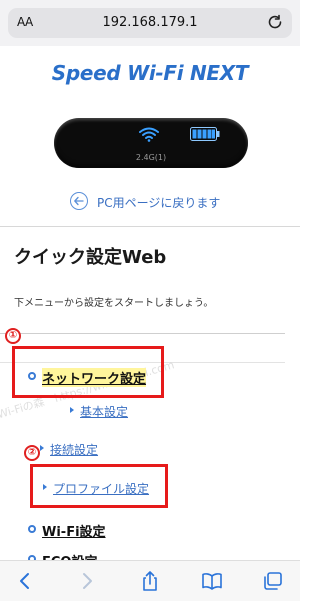 The height and width of the screenshot is (601, 320). I want to click on menu-network-settings: ネットワーク設定, so click(98, 377).